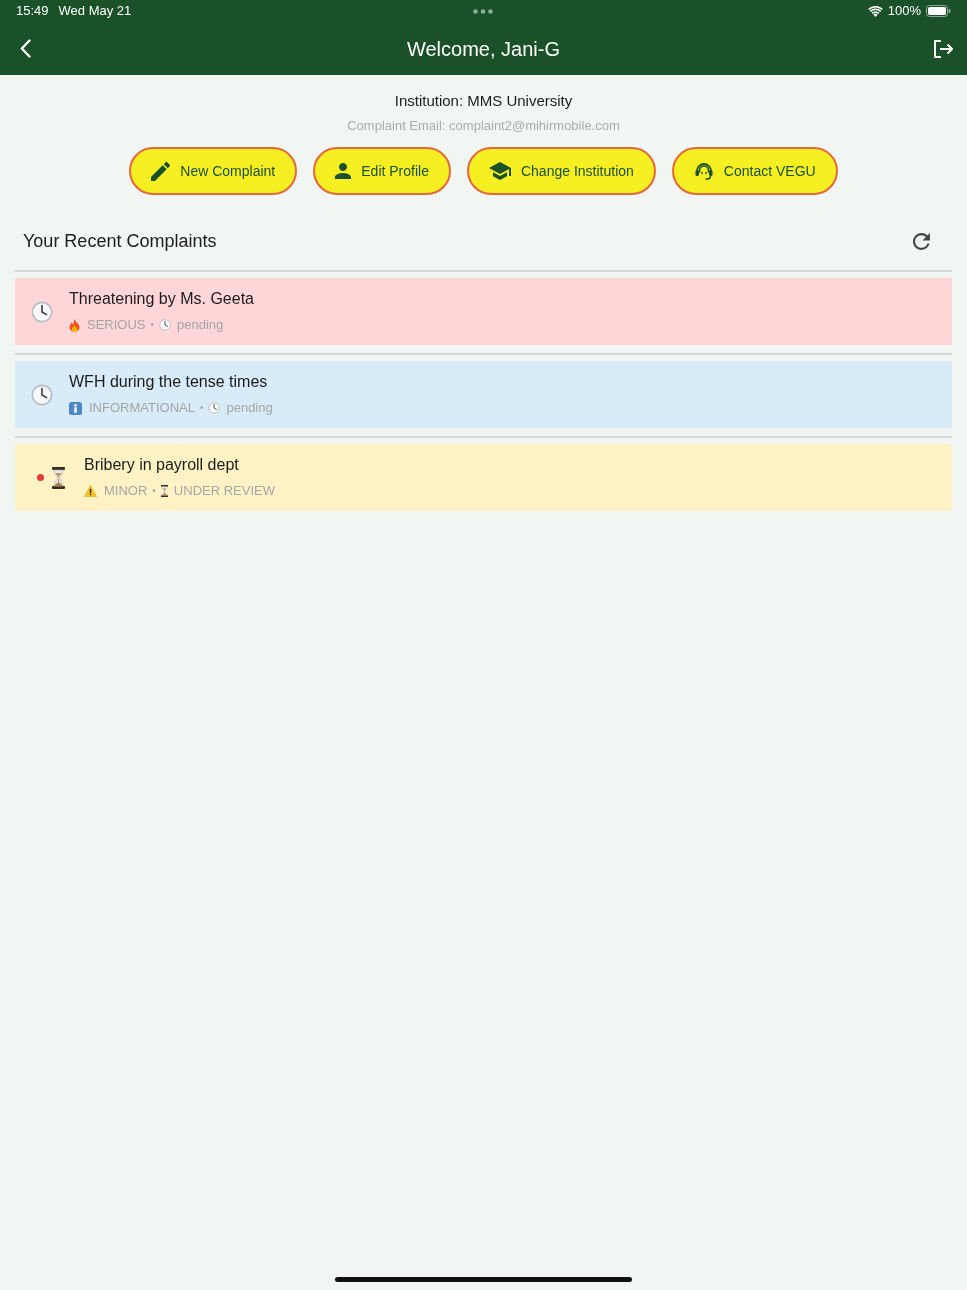  I want to click on ellipsis-icon, so click(483, 11).